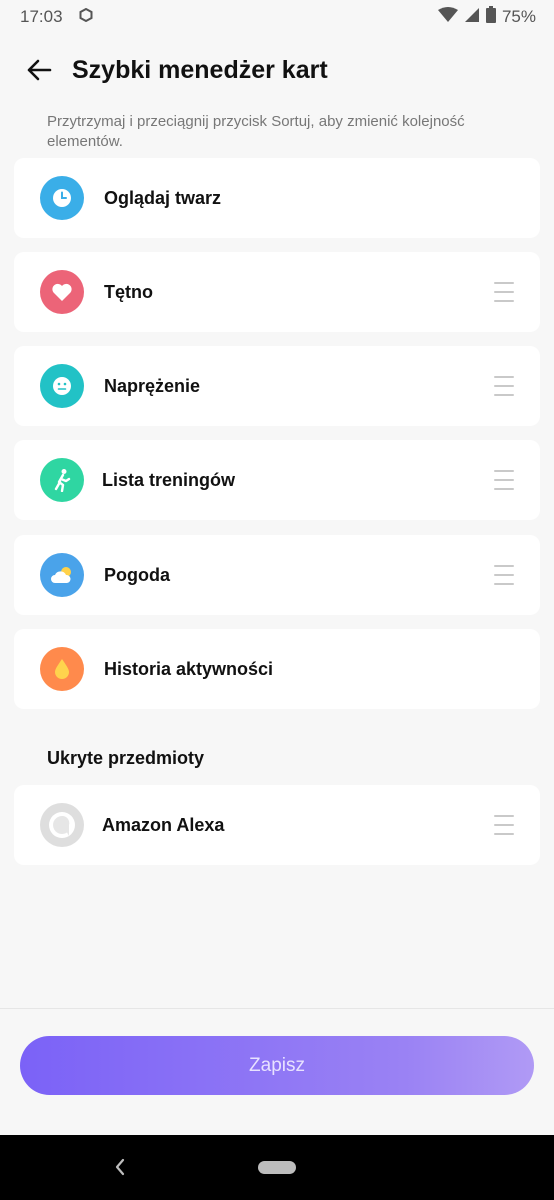  Describe the element at coordinates (277, 292) in the screenshot. I see `card-heart-rate: Tętno` at that location.